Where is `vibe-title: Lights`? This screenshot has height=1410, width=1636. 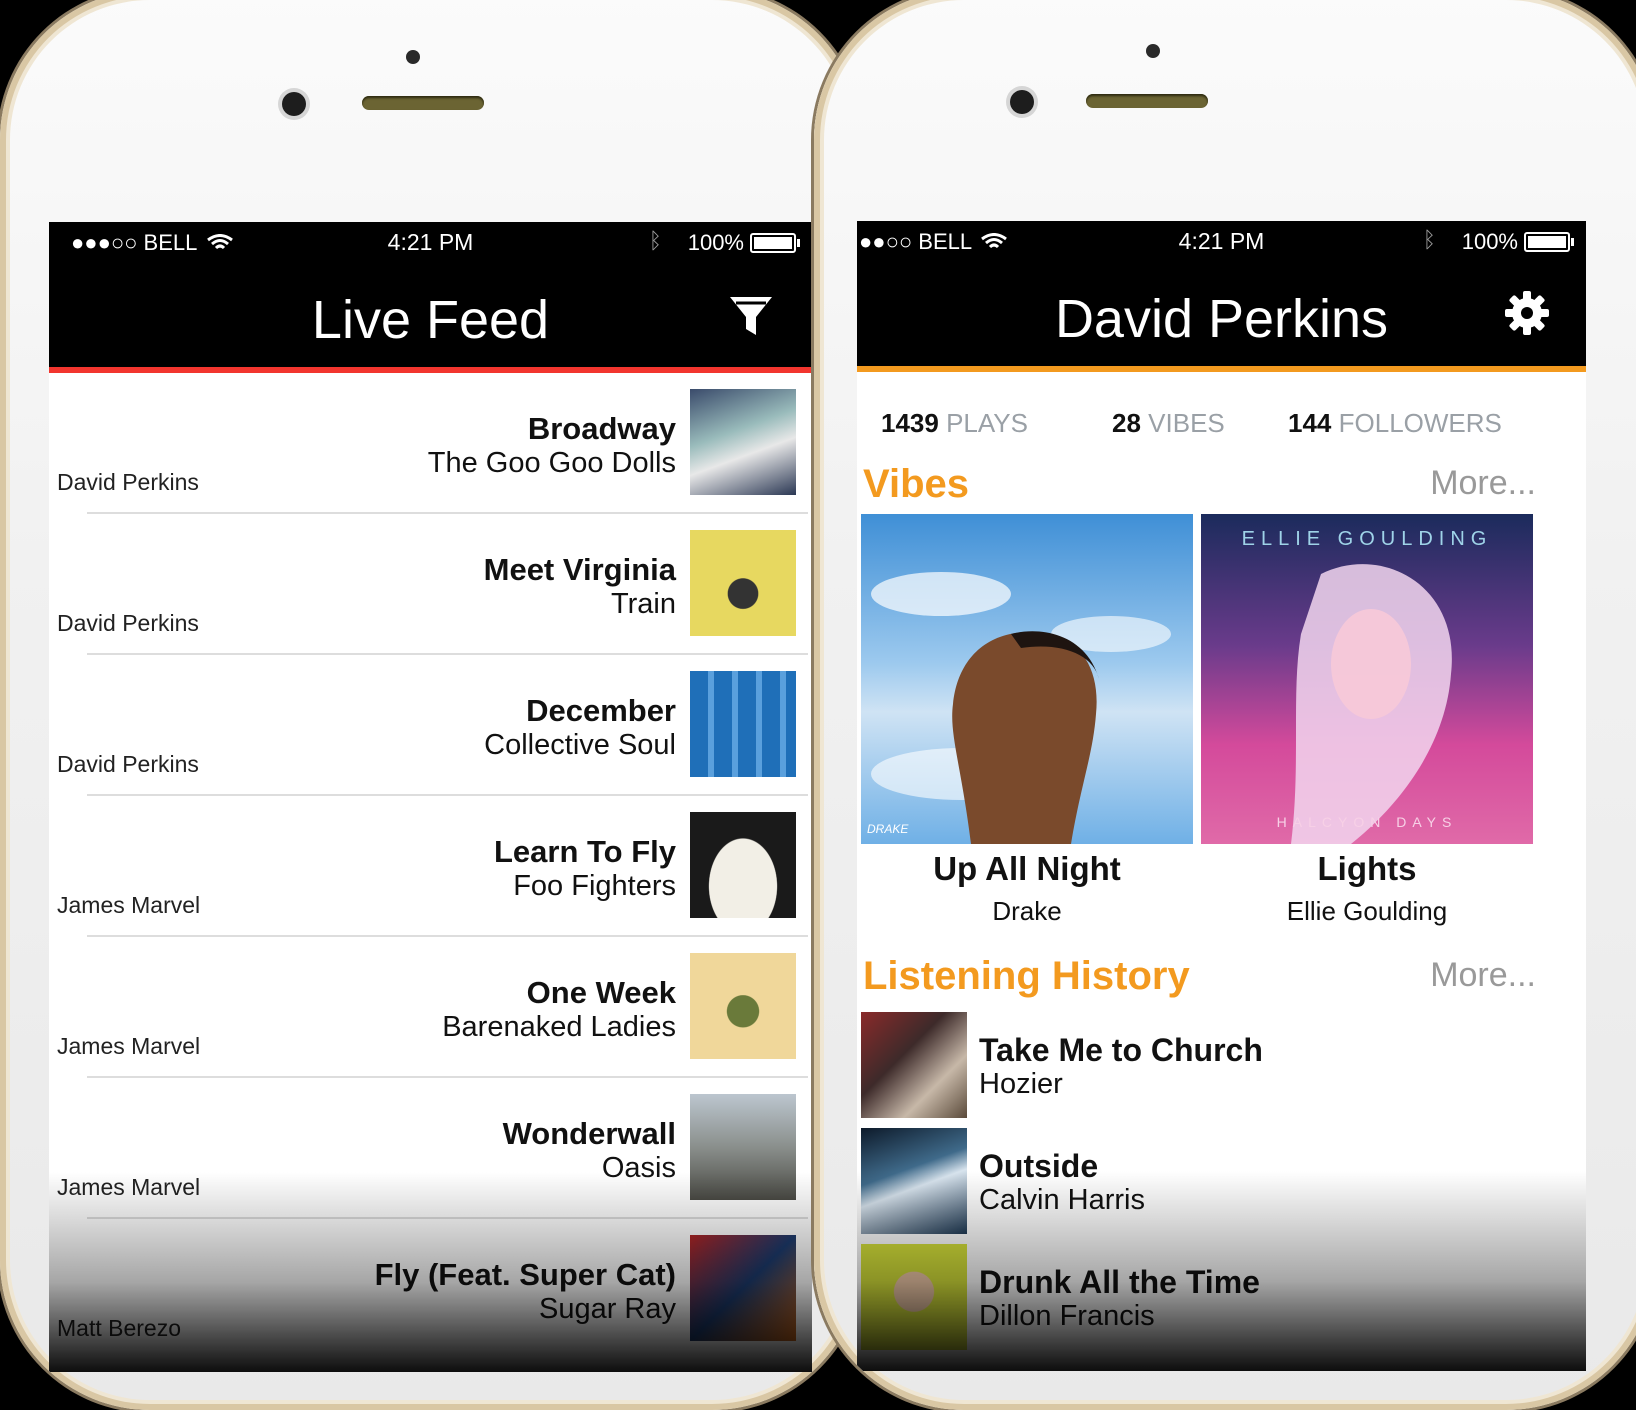
vibe-title: Lights is located at coordinates (1367, 868).